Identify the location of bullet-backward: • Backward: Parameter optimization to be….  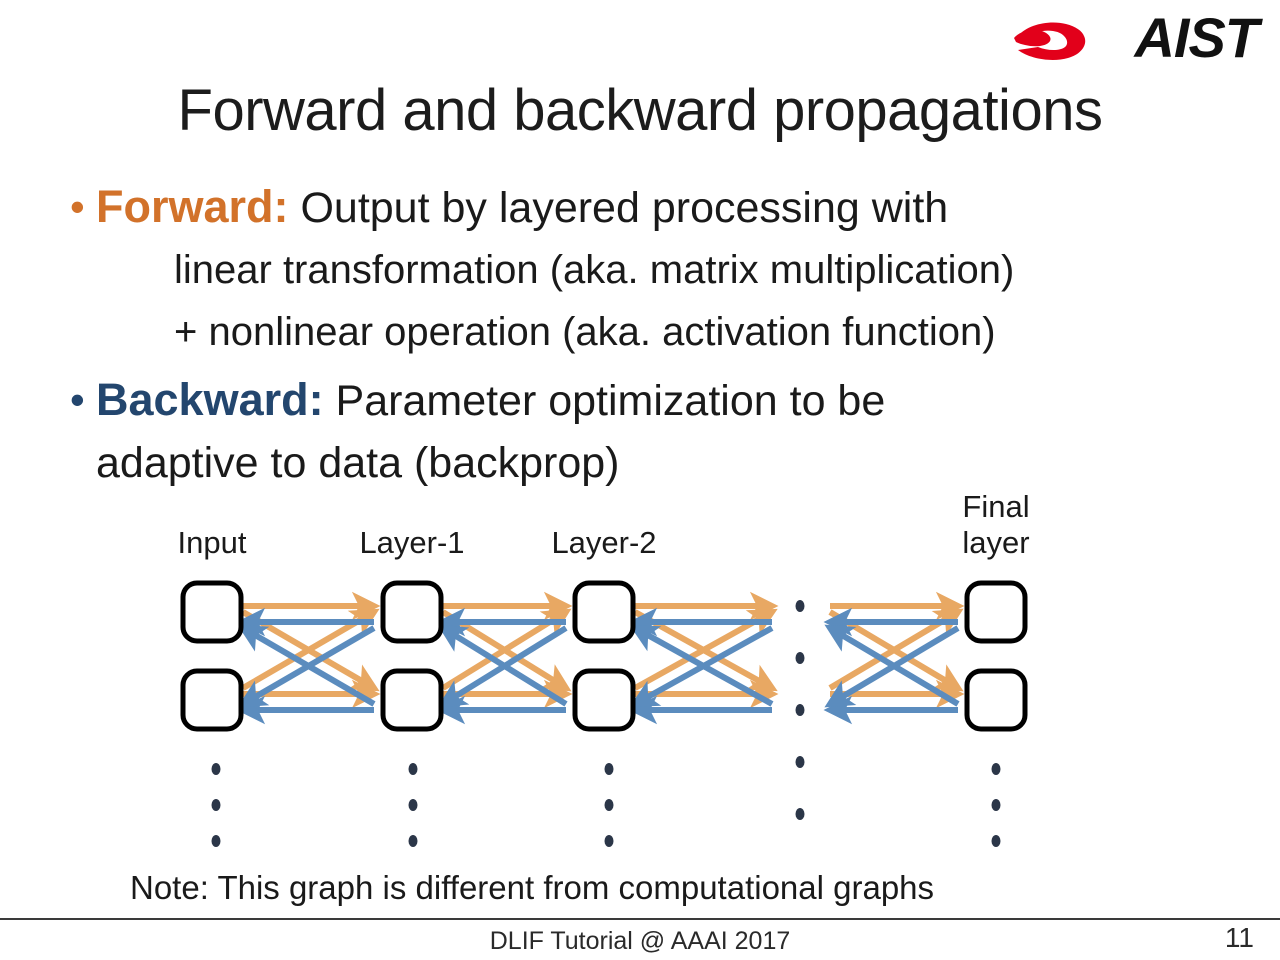
(647, 431).